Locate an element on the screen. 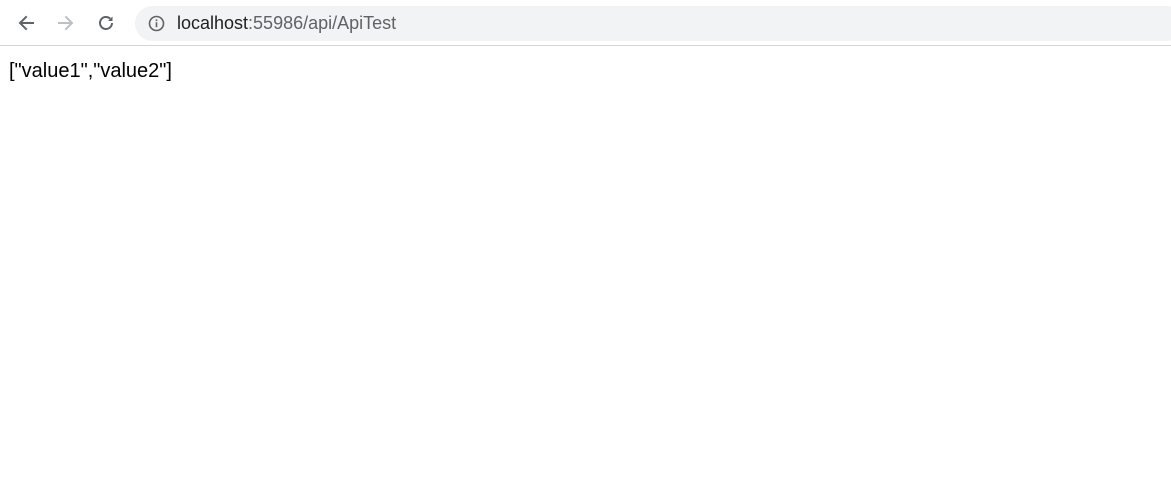  url-host: localhost is located at coordinates (213, 23).